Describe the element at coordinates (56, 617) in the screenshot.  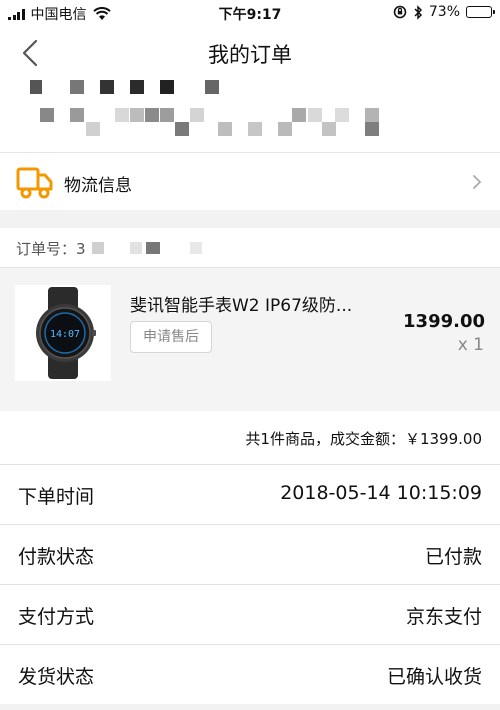
I see `detail-key: 支付方式` at that location.